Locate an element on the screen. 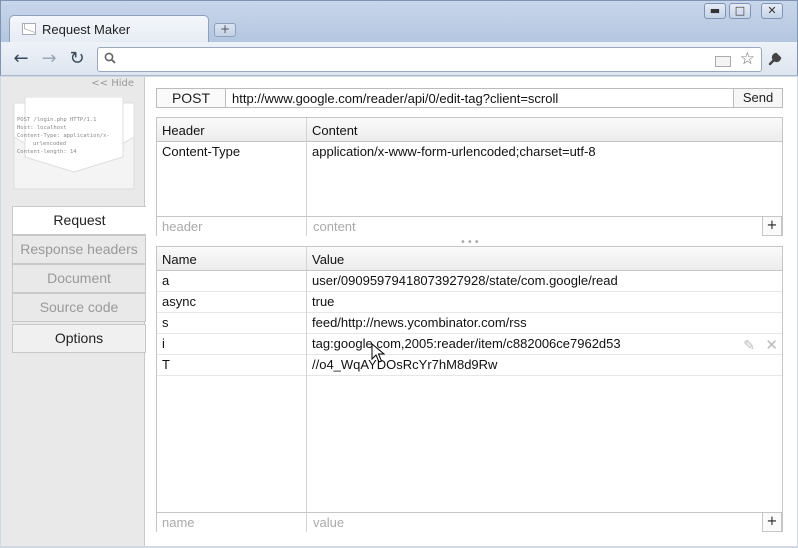 The image size is (798, 548). svg-text: Content-length: 14 is located at coordinates (47, 152).